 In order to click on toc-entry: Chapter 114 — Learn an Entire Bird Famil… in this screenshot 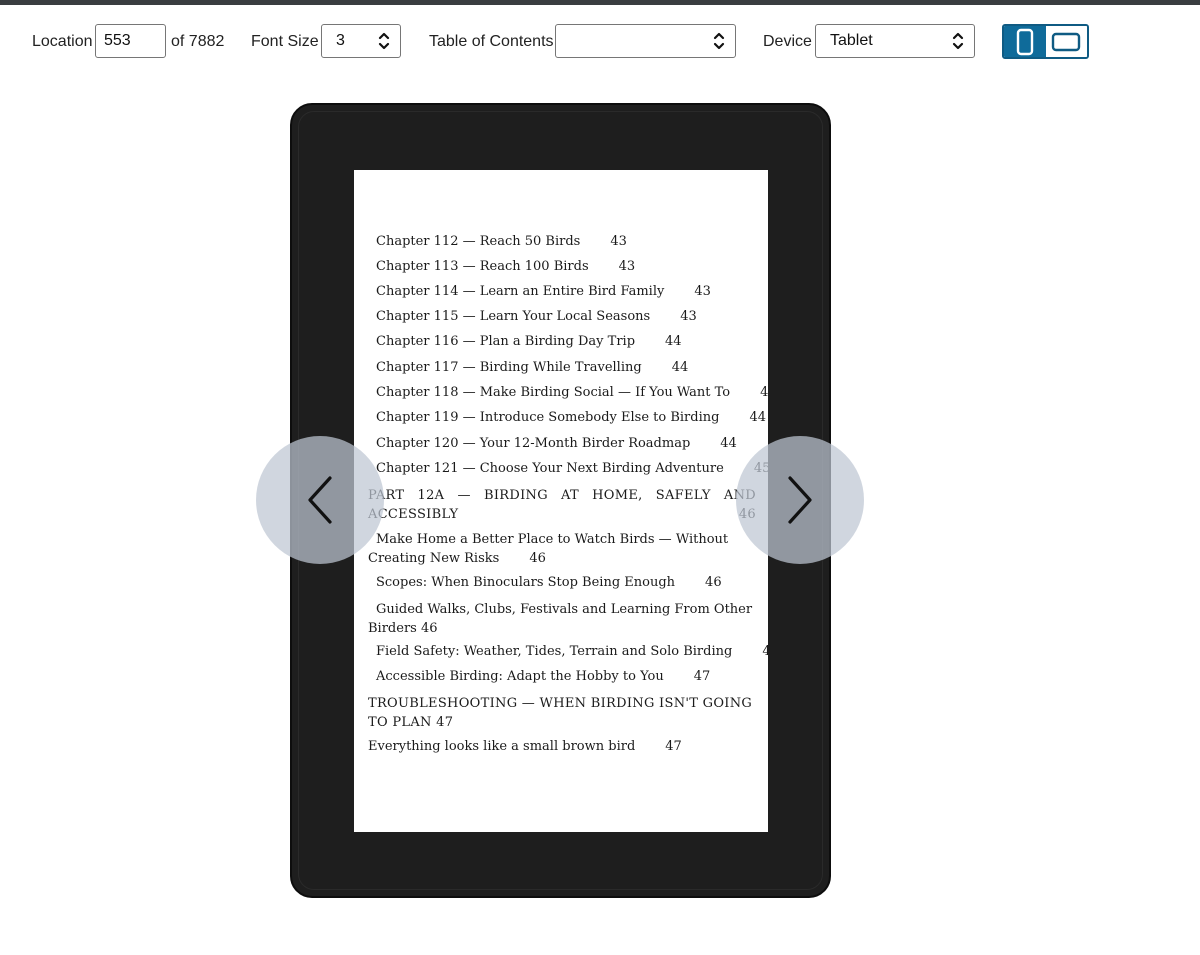, I will do `click(570, 291)`.